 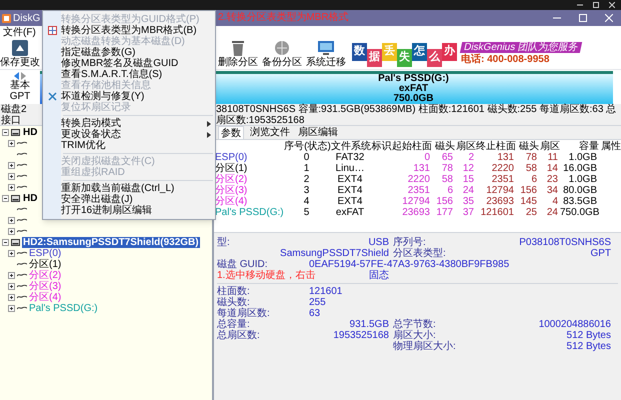 What do you see at coordinates (612, 5) in the screenshot?
I see `close-icon` at bounding box center [612, 5].